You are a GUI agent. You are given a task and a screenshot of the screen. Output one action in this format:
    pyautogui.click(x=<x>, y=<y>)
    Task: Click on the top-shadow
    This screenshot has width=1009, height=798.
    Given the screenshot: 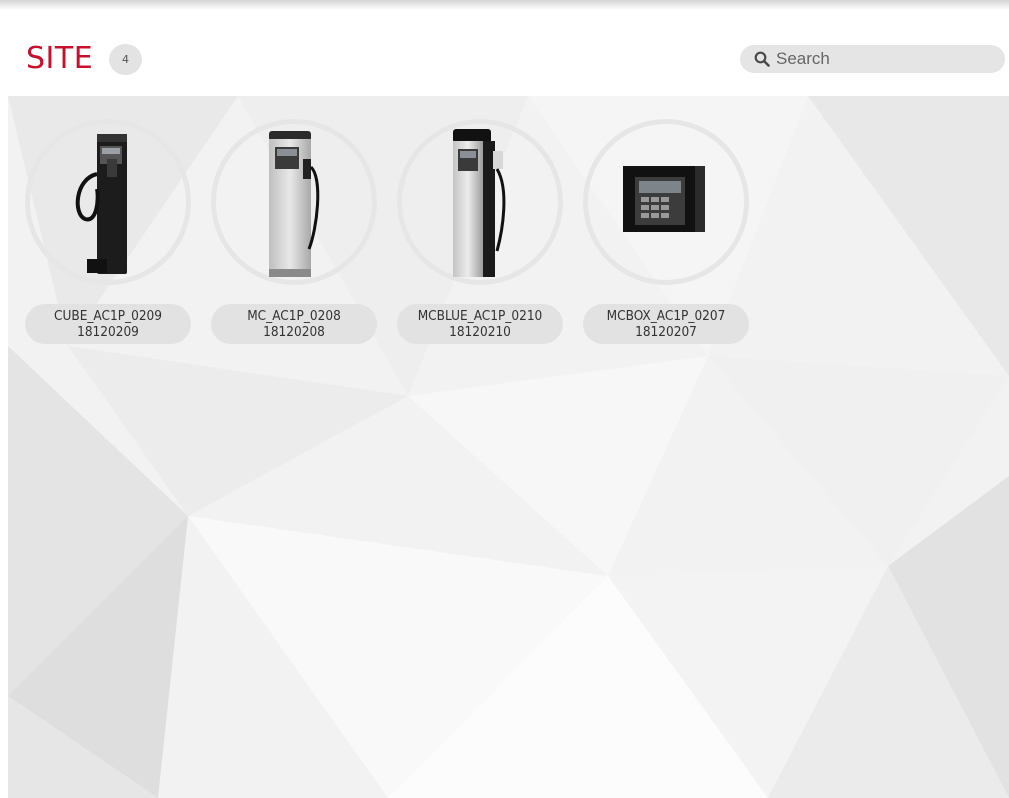 What is the action you would take?
    pyautogui.click(x=504, y=5)
    